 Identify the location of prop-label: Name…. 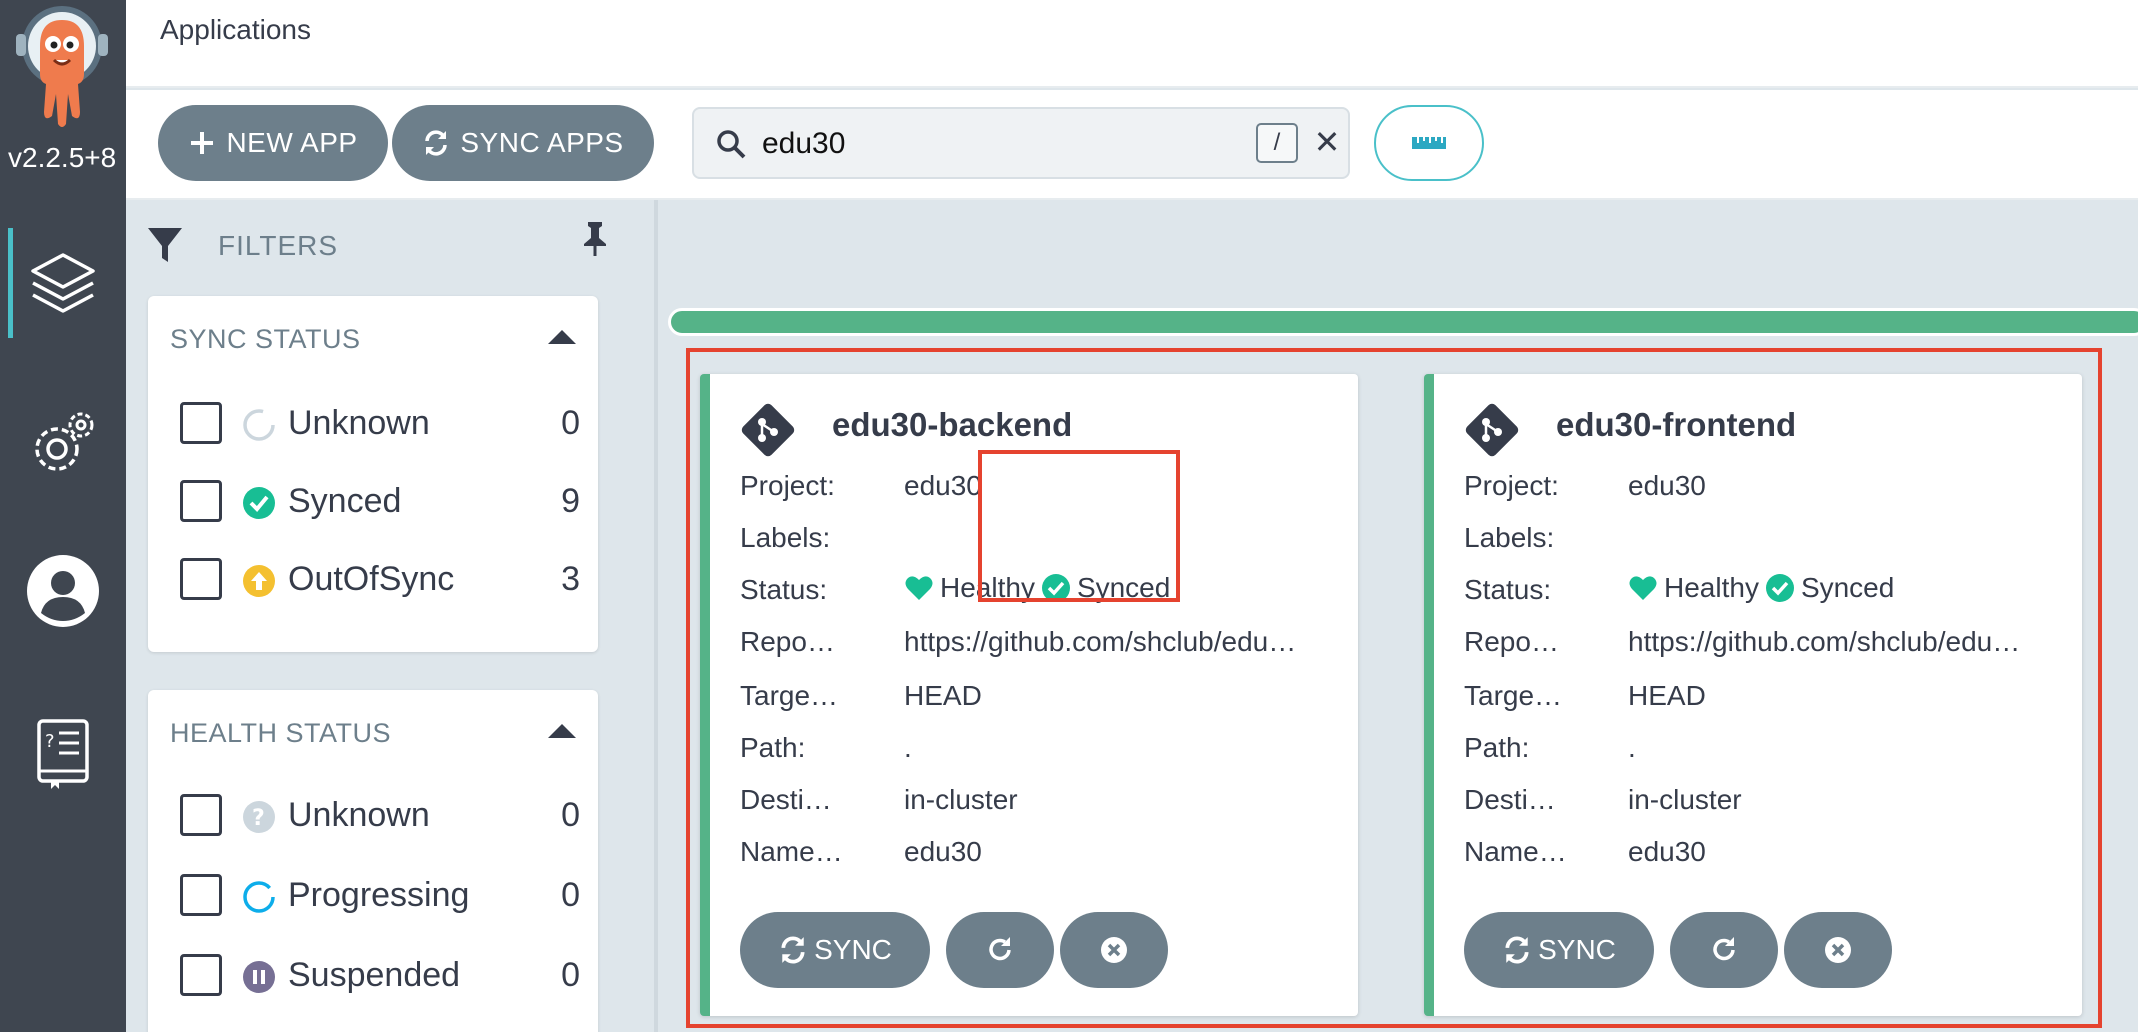
(1515, 851).